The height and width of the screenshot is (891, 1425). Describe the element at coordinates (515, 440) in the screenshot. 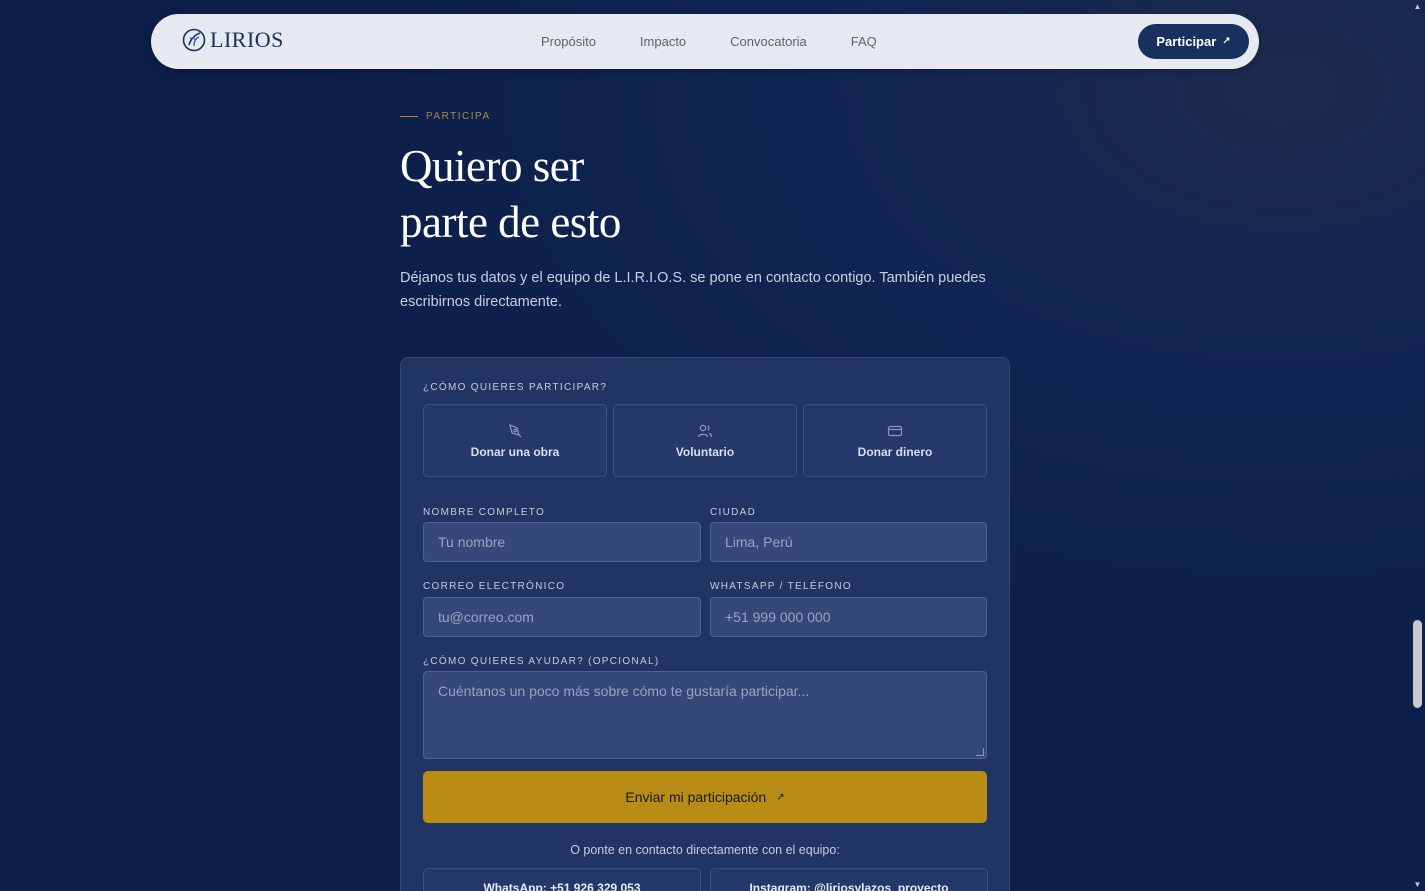

I see `option-donar-obra: Donar una obra` at that location.